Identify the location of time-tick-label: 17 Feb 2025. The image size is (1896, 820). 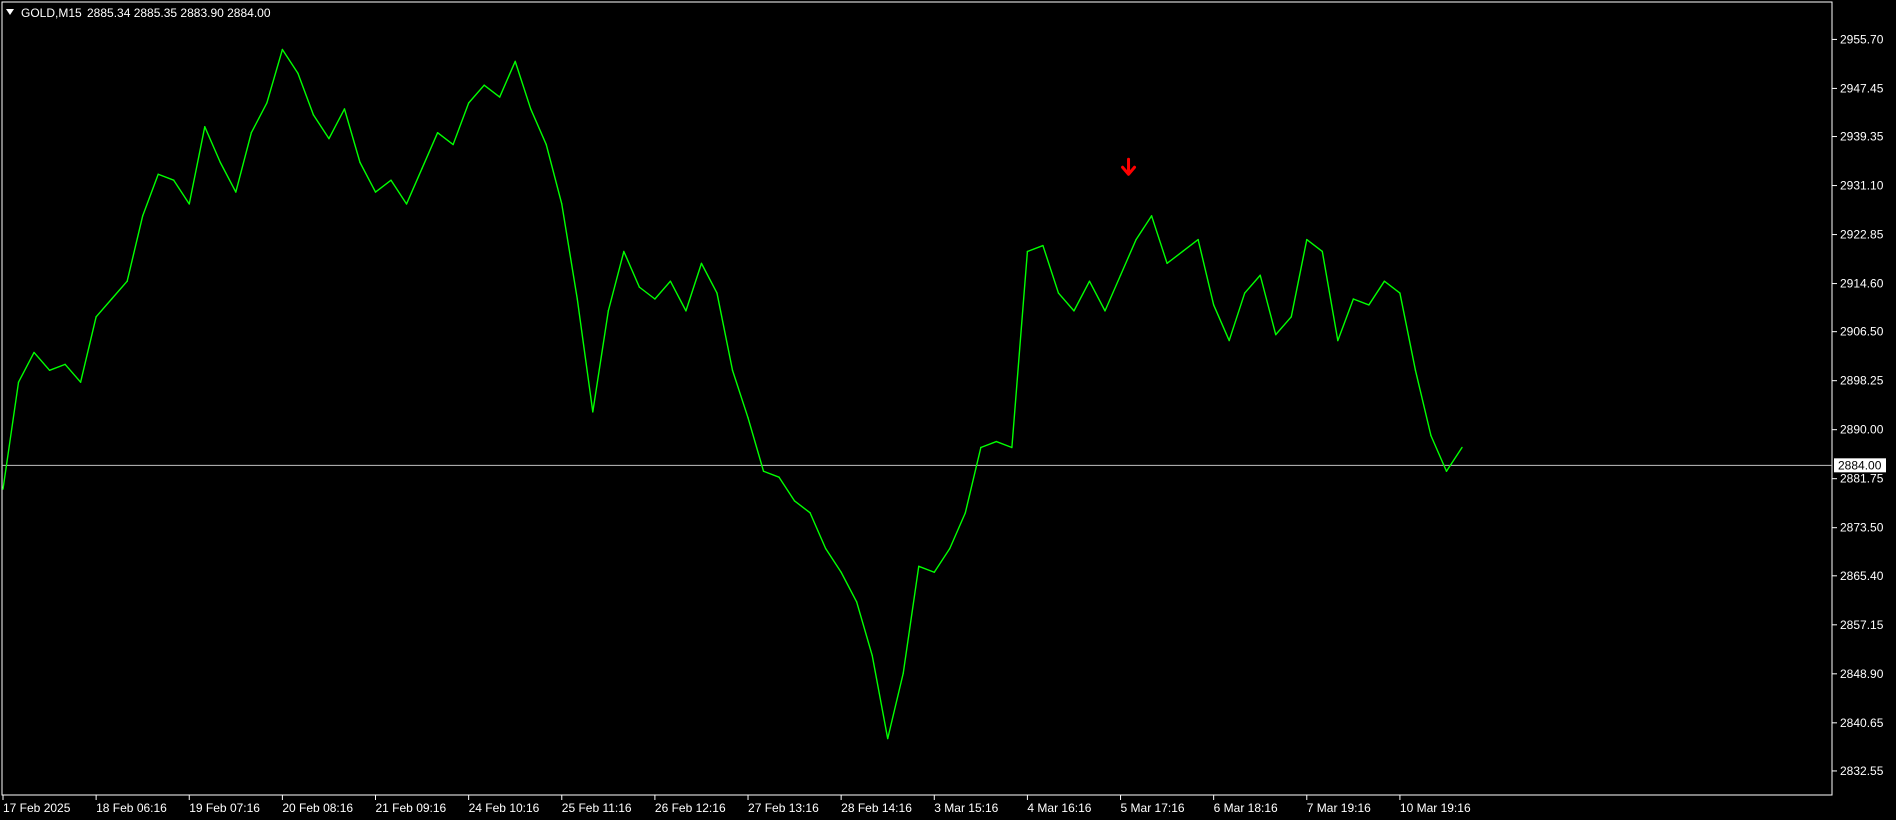
(37, 808).